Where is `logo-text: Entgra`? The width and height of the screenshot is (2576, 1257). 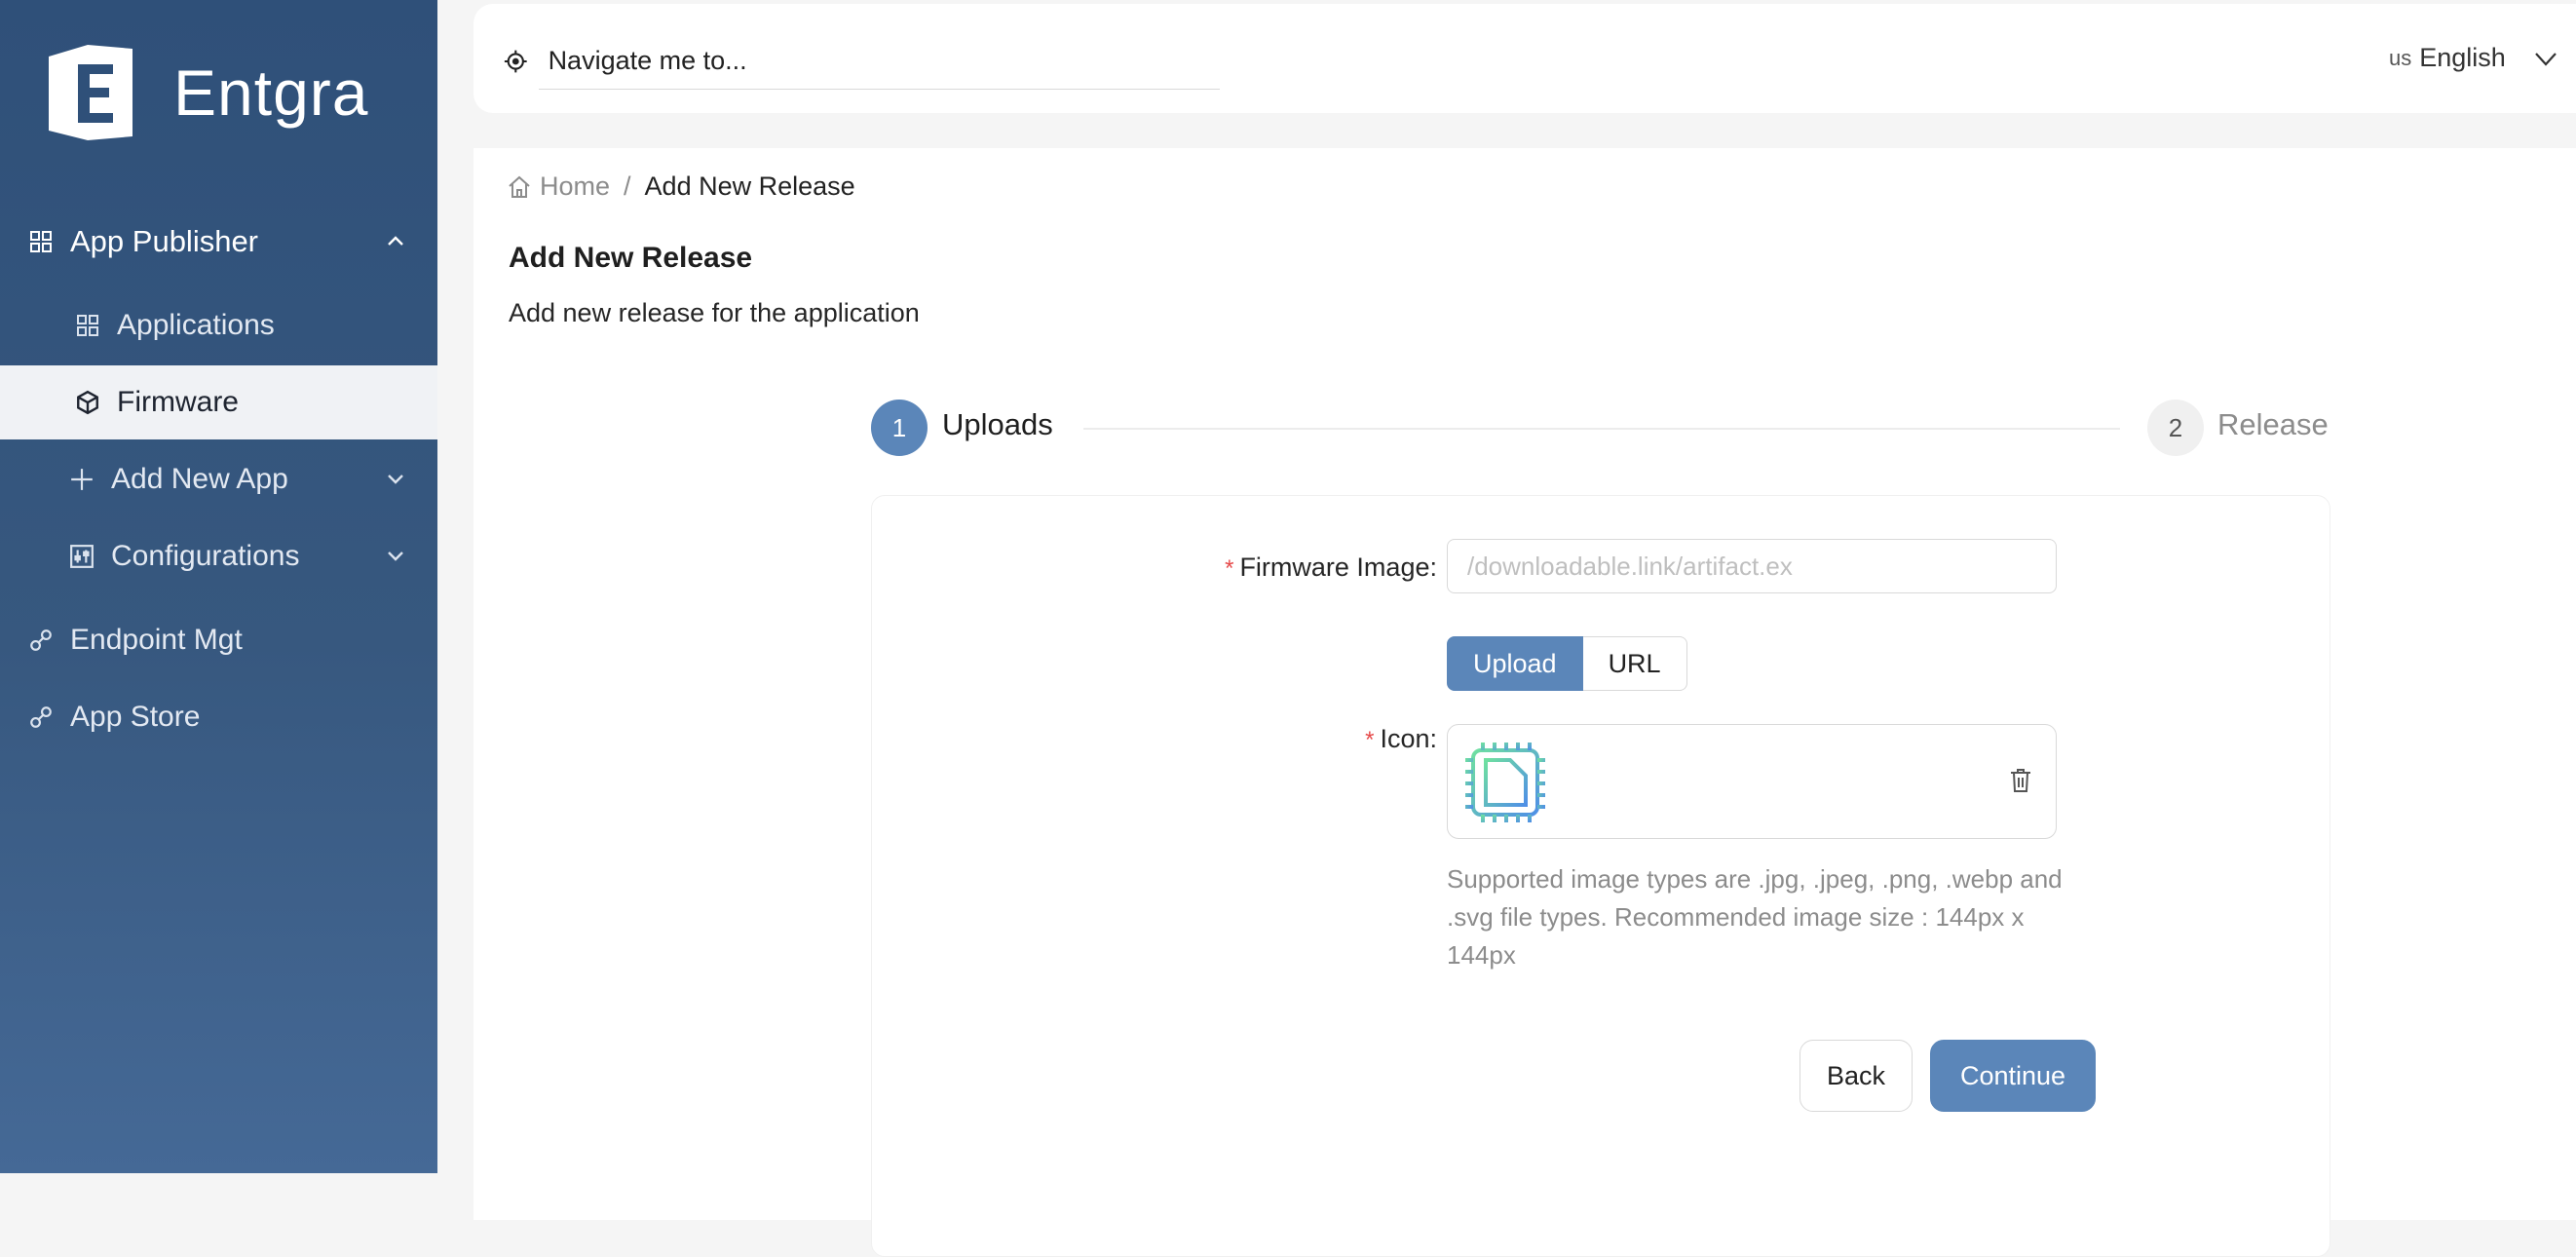
logo-text: Entgra is located at coordinates (271, 93).